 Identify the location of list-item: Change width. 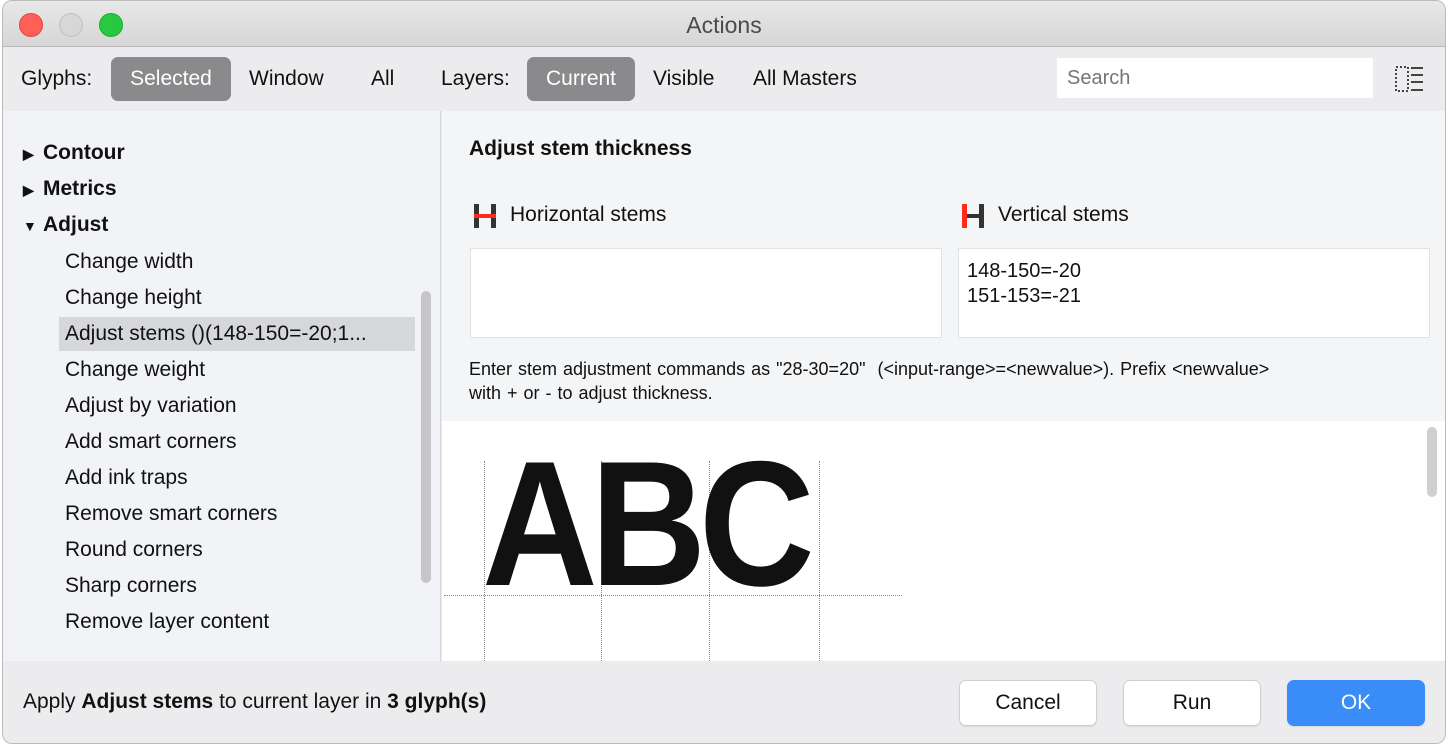
(237, 262).